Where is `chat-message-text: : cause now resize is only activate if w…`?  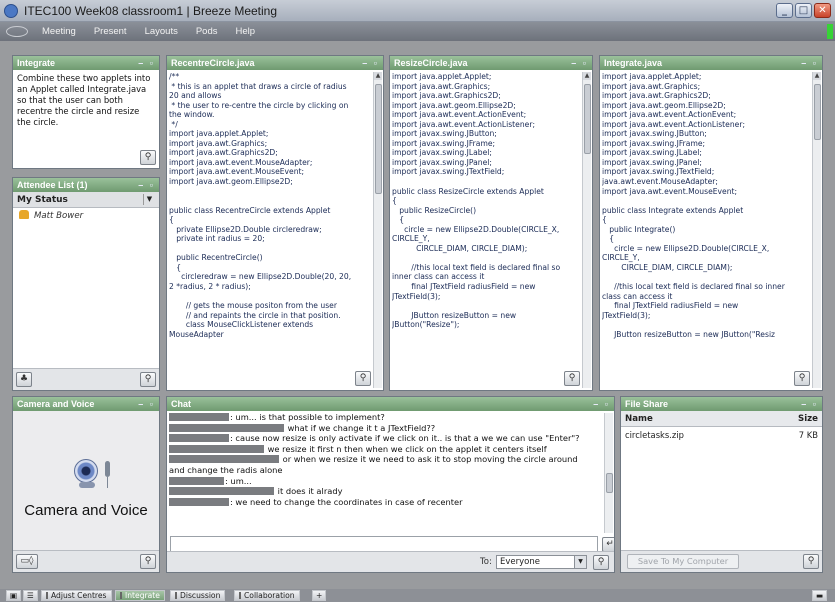
chat-message-text: : cause now resize is only activate if w… is located at coordinates (405, 438).